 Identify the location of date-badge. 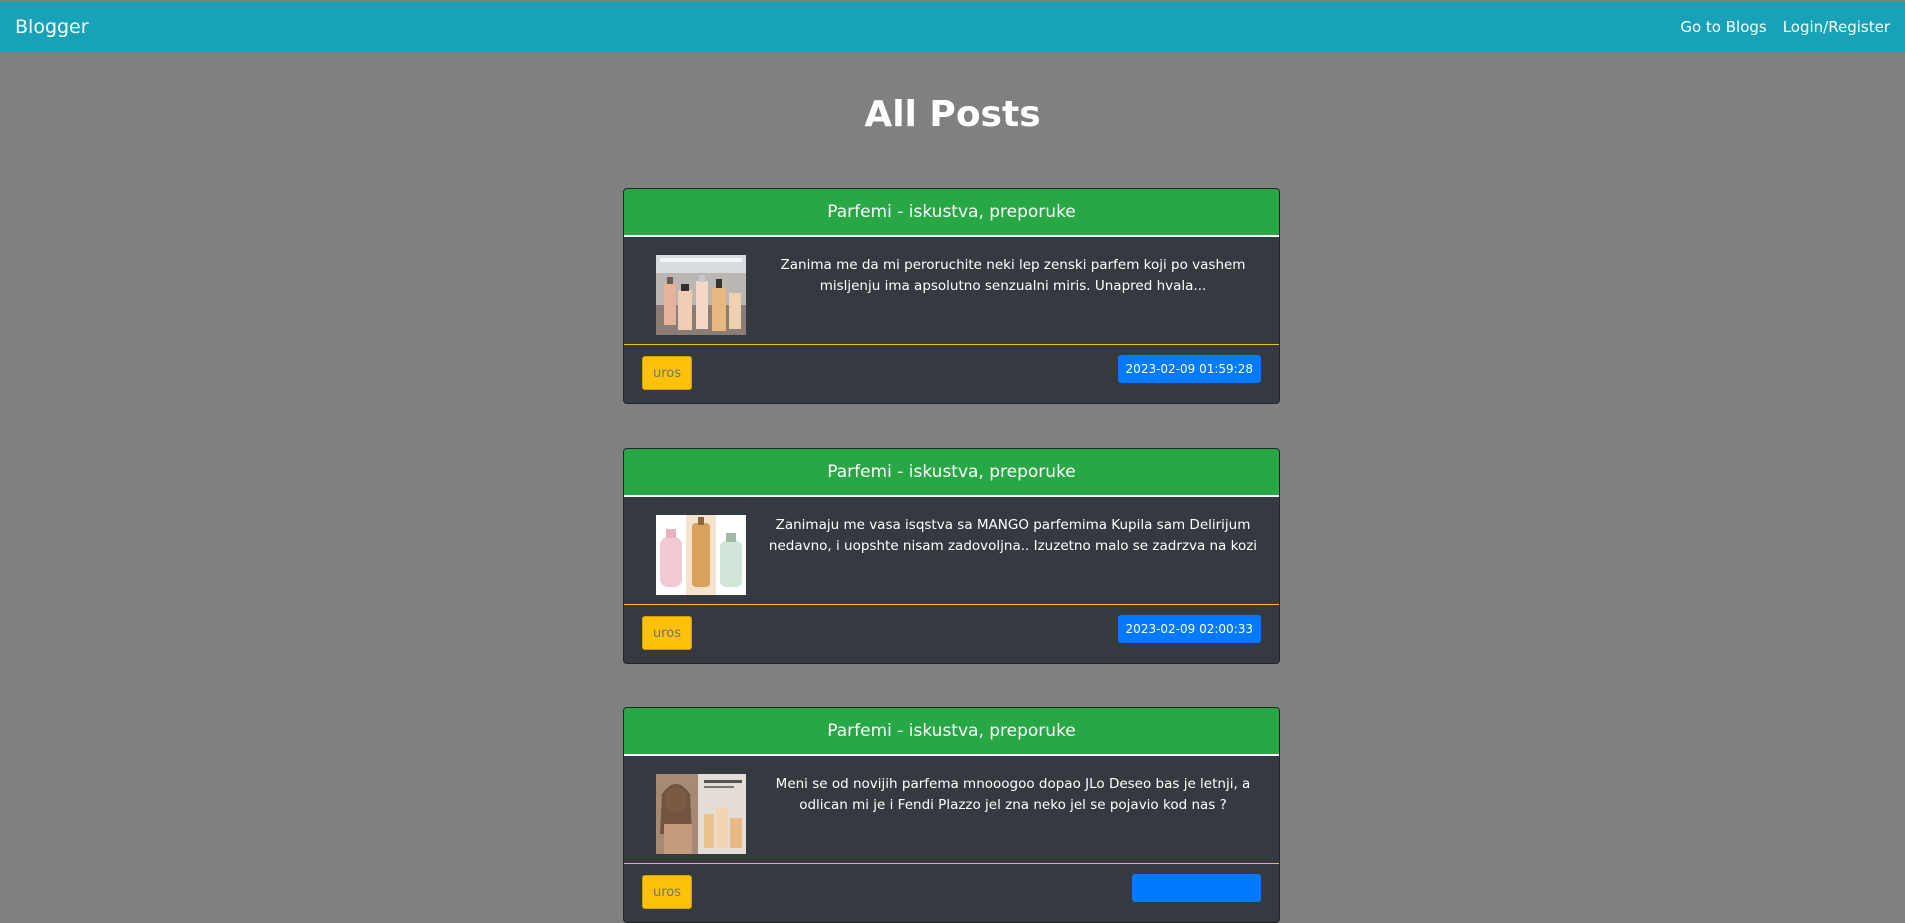
(1196, 888).